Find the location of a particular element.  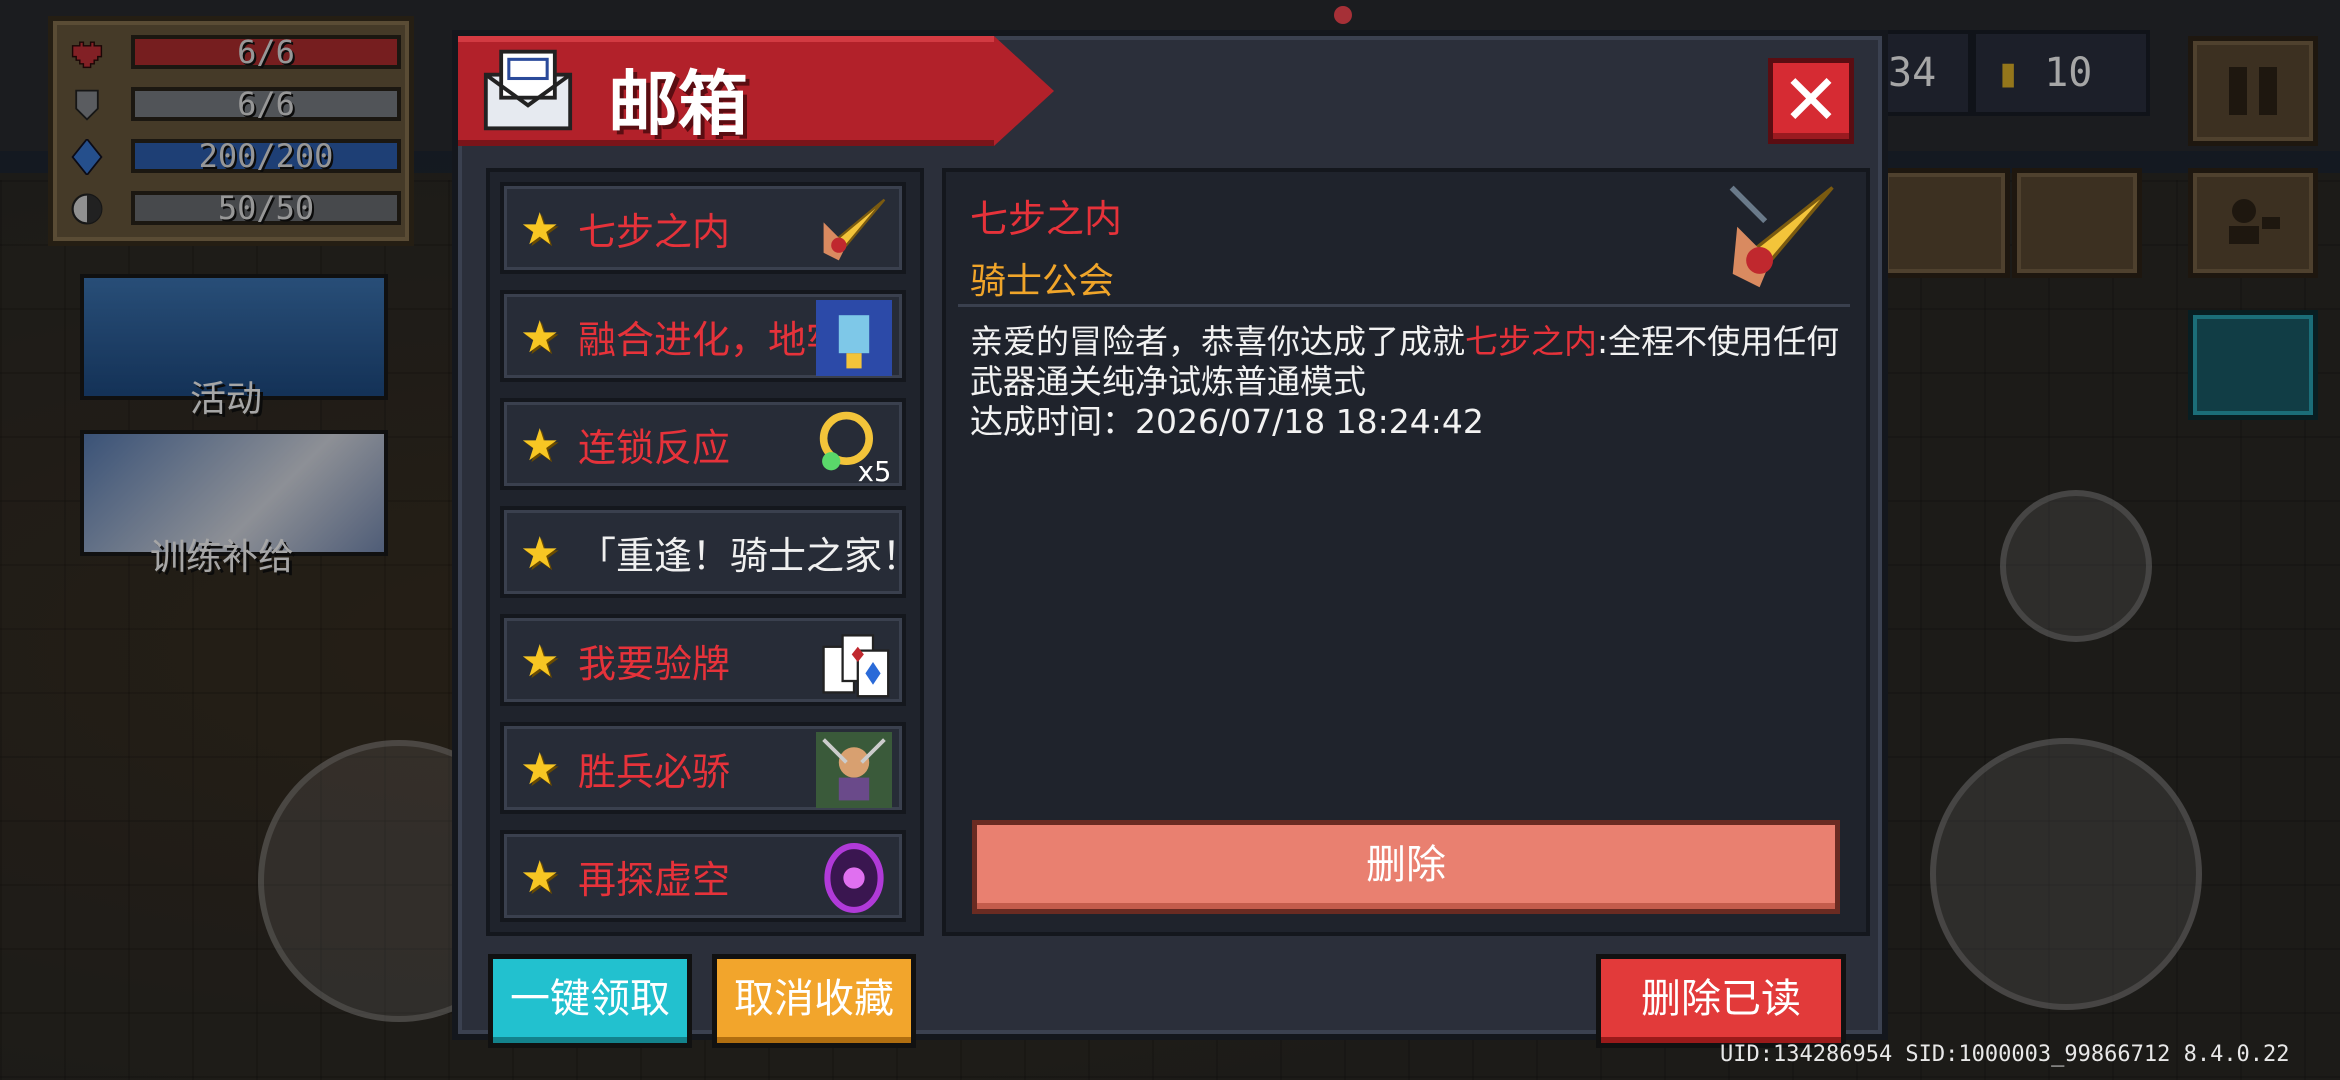

mailbox-header: 邮箱 is located at coordinates (756, 91).